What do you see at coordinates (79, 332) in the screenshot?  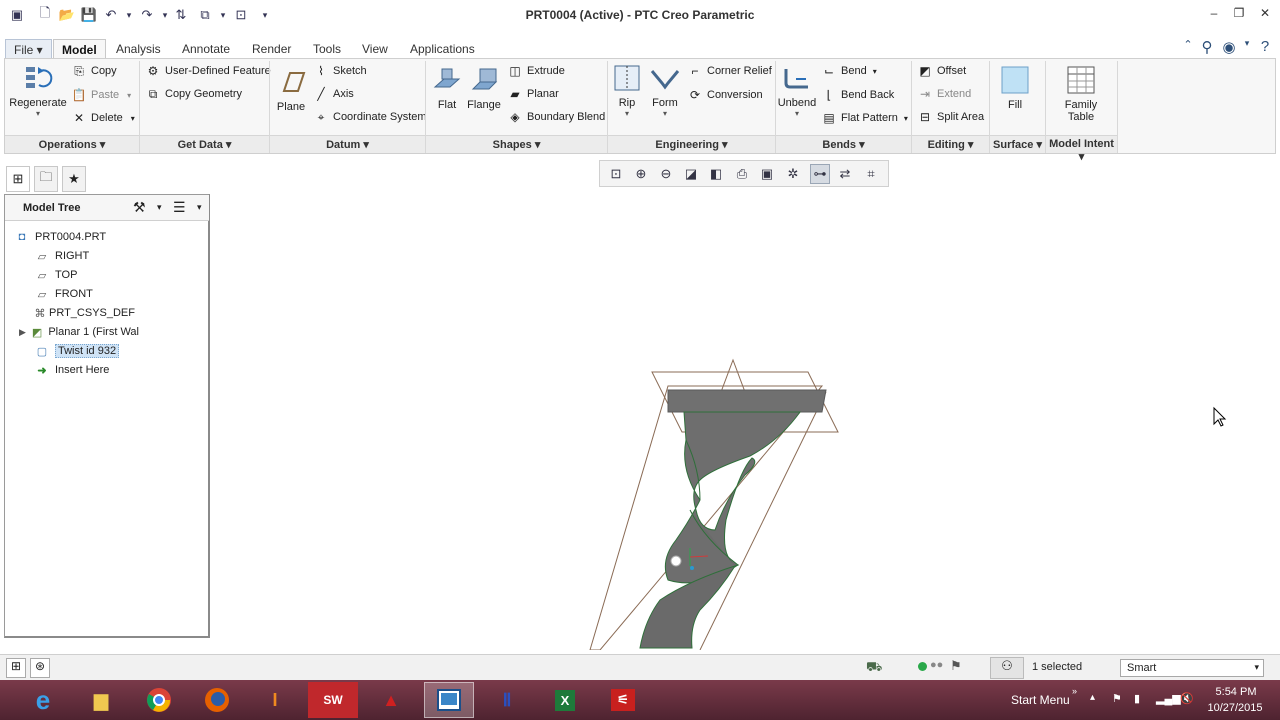 I see `tree-item-planar: ▶ ◩ Planar 1 (First Wall)` at bounding box center [79, 332].